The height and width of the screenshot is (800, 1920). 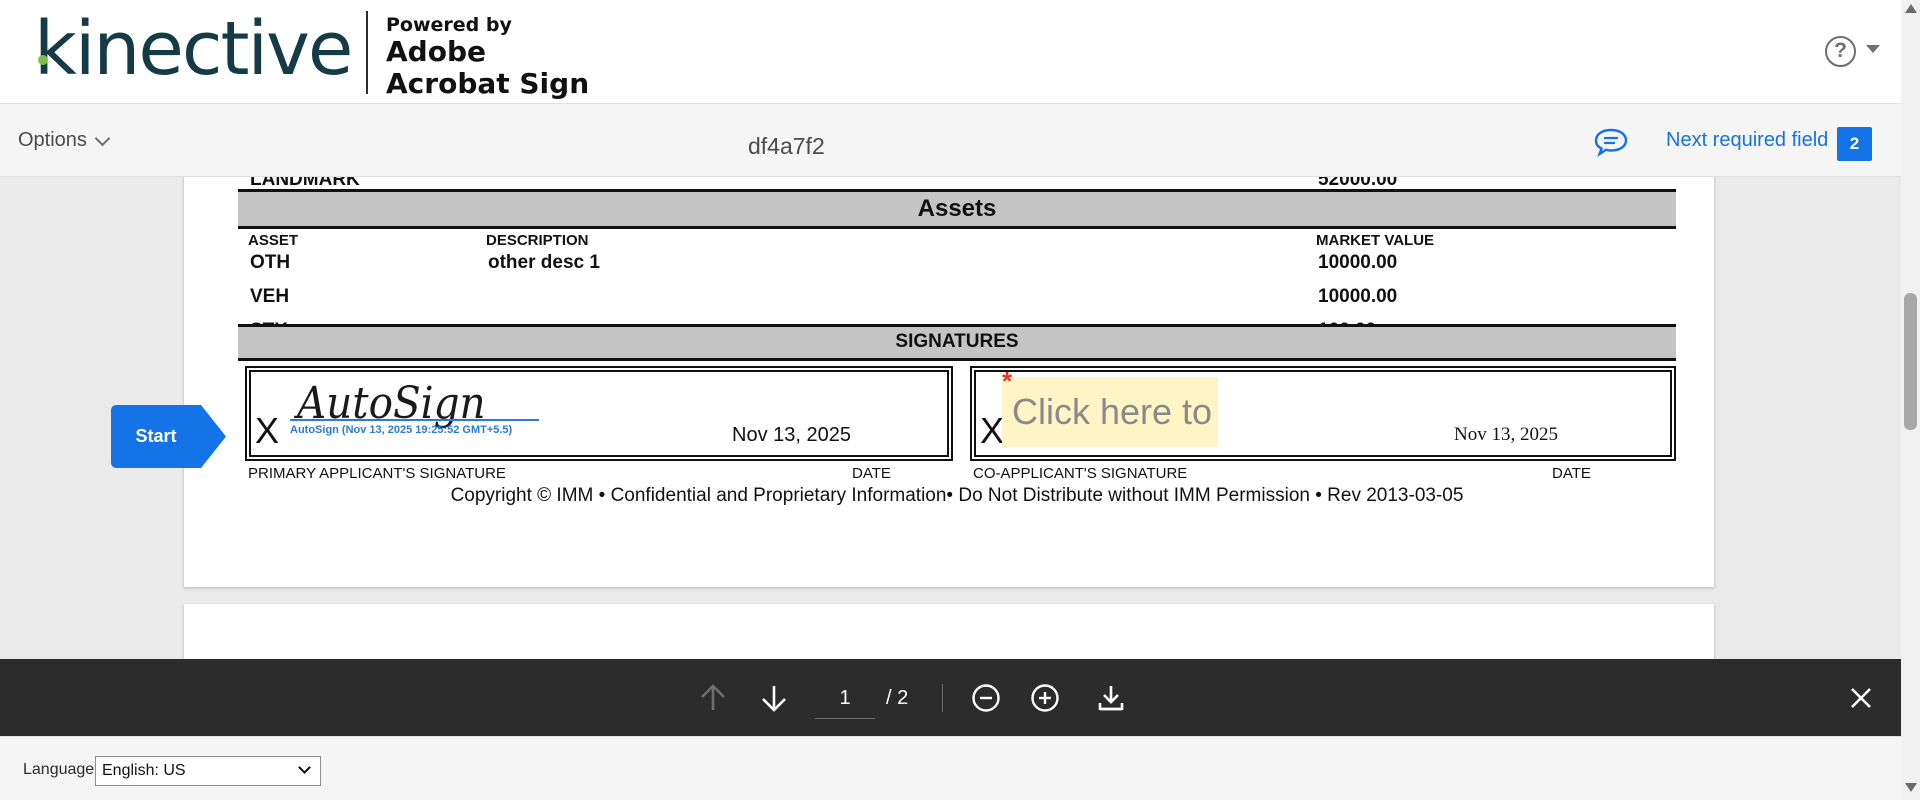 I want to click on kinective-logo: kinective, so click(x=193, y=49).